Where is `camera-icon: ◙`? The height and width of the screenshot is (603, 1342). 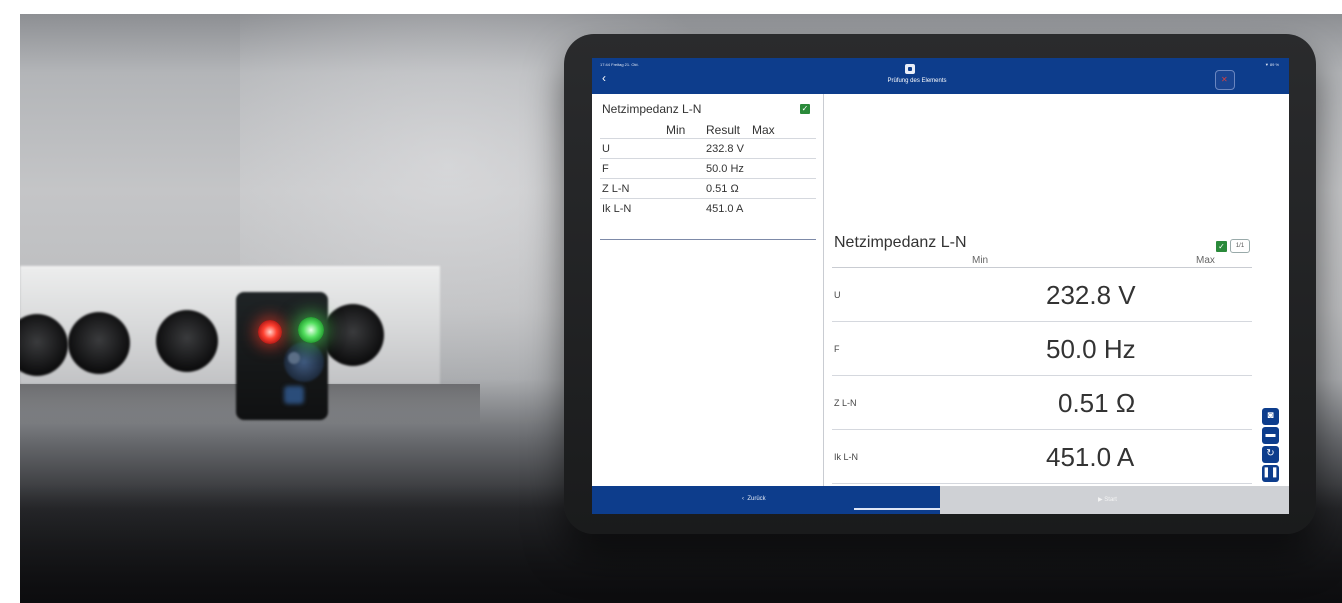 camera-icon: ◙ is located at coordinates (1270, 415).